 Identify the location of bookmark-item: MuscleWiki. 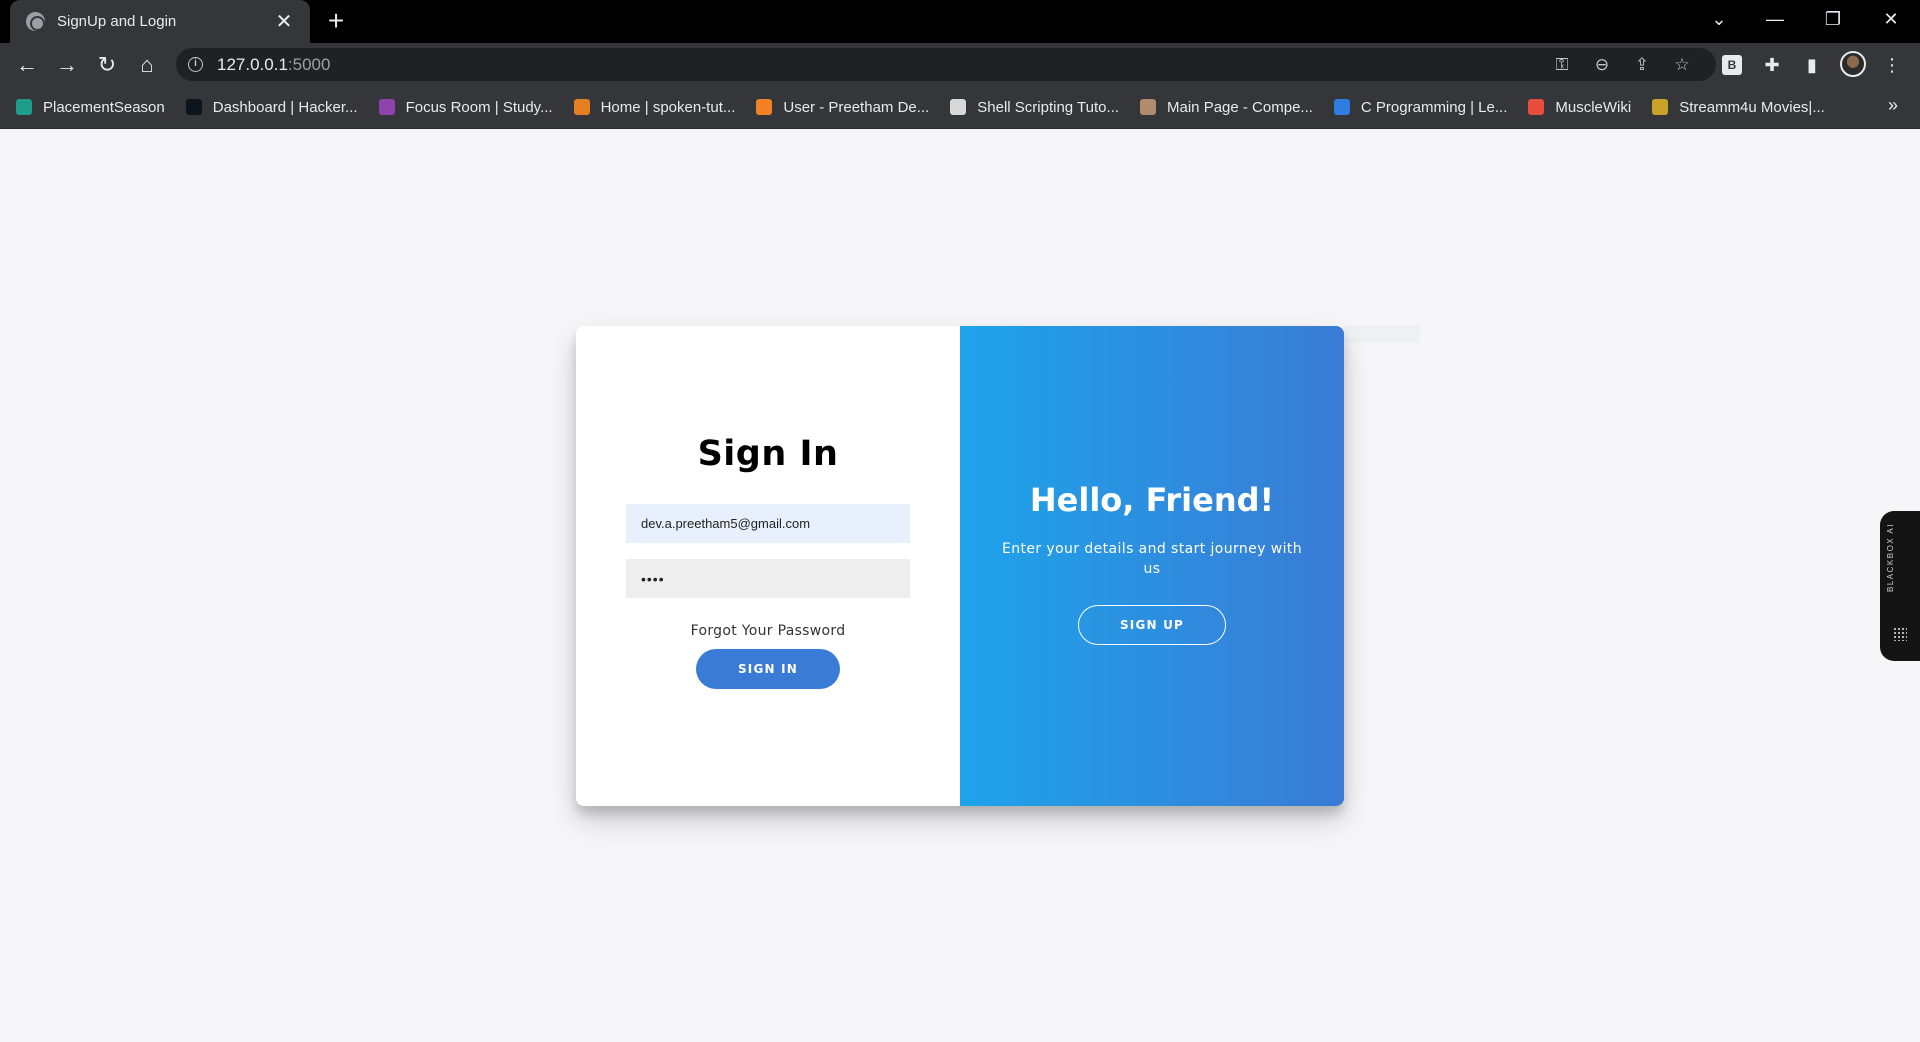
(1579, 107).